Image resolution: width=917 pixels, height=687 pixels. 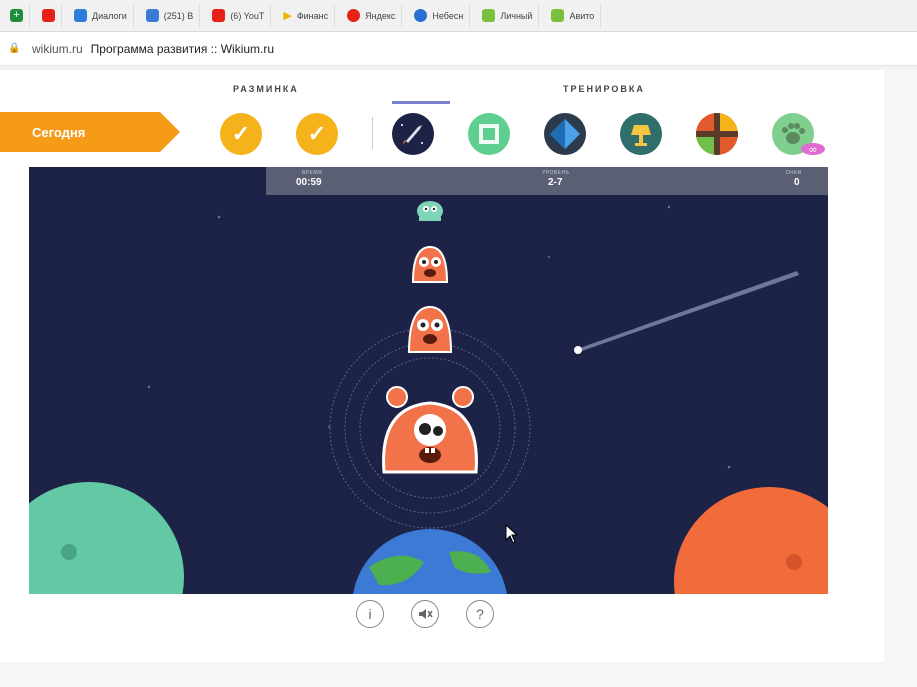 I want to click on exercise-lamp, so click(x=641, y=134).